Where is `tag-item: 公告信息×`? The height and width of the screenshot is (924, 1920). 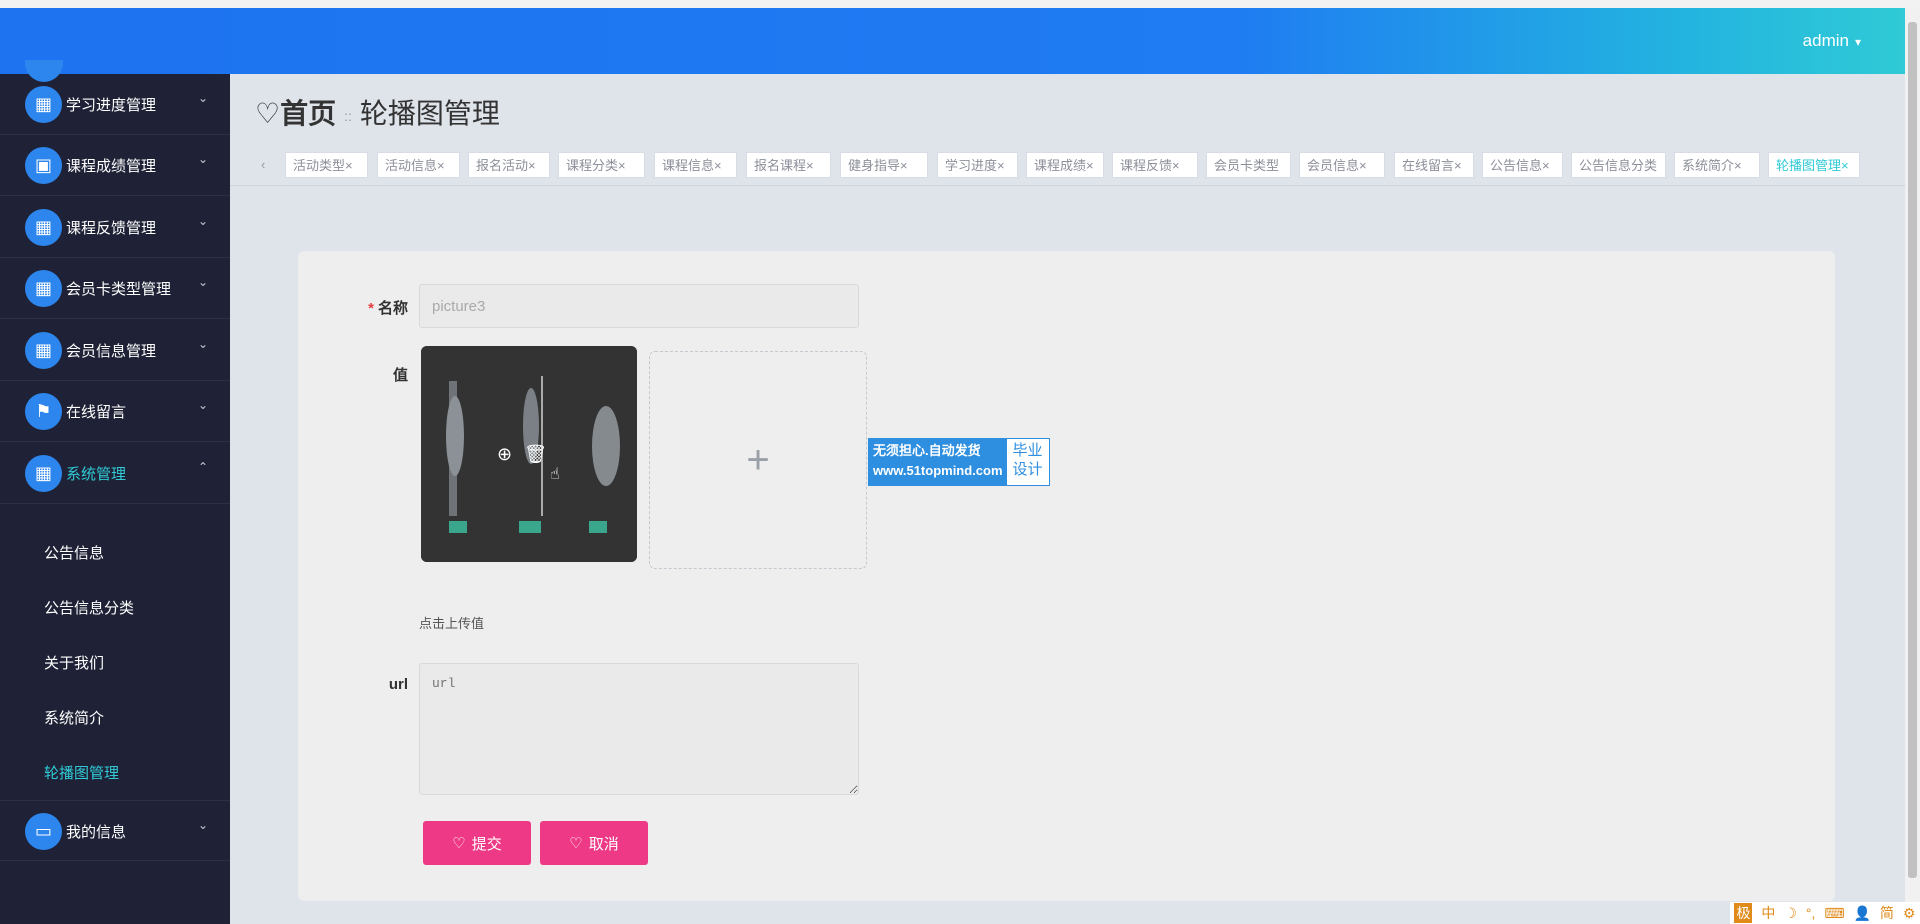
tag-item: 公告信息× is located at coordinates (1522, 165).